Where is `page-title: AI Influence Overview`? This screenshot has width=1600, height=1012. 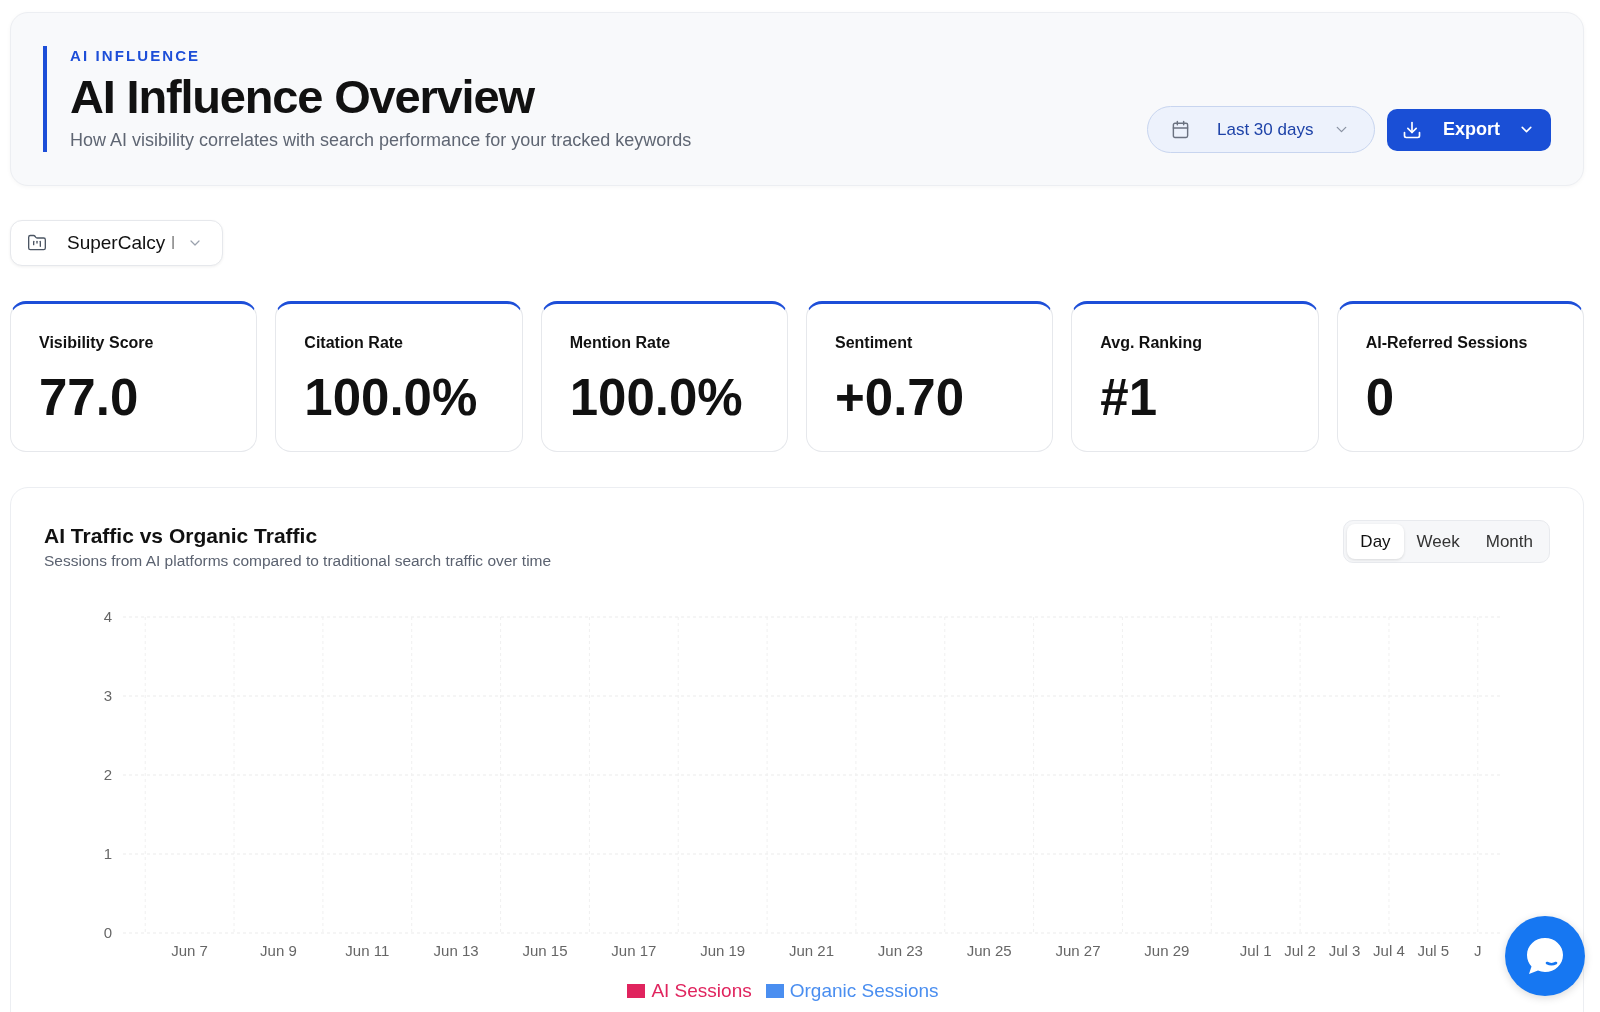
page-title: AI Influence Overview is located at coordinates (303, 96).